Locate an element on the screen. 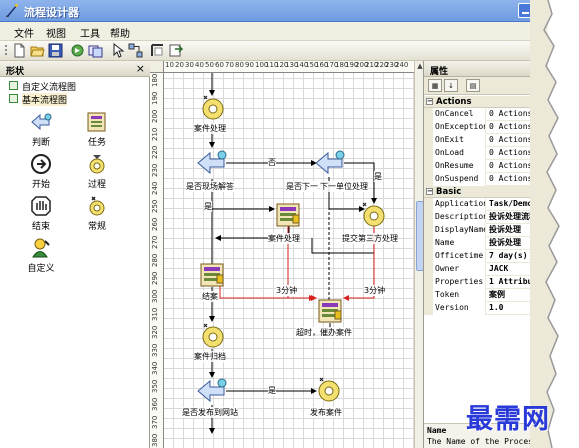  property-pages-icon: ▤ is located at coordinates (473, 85).